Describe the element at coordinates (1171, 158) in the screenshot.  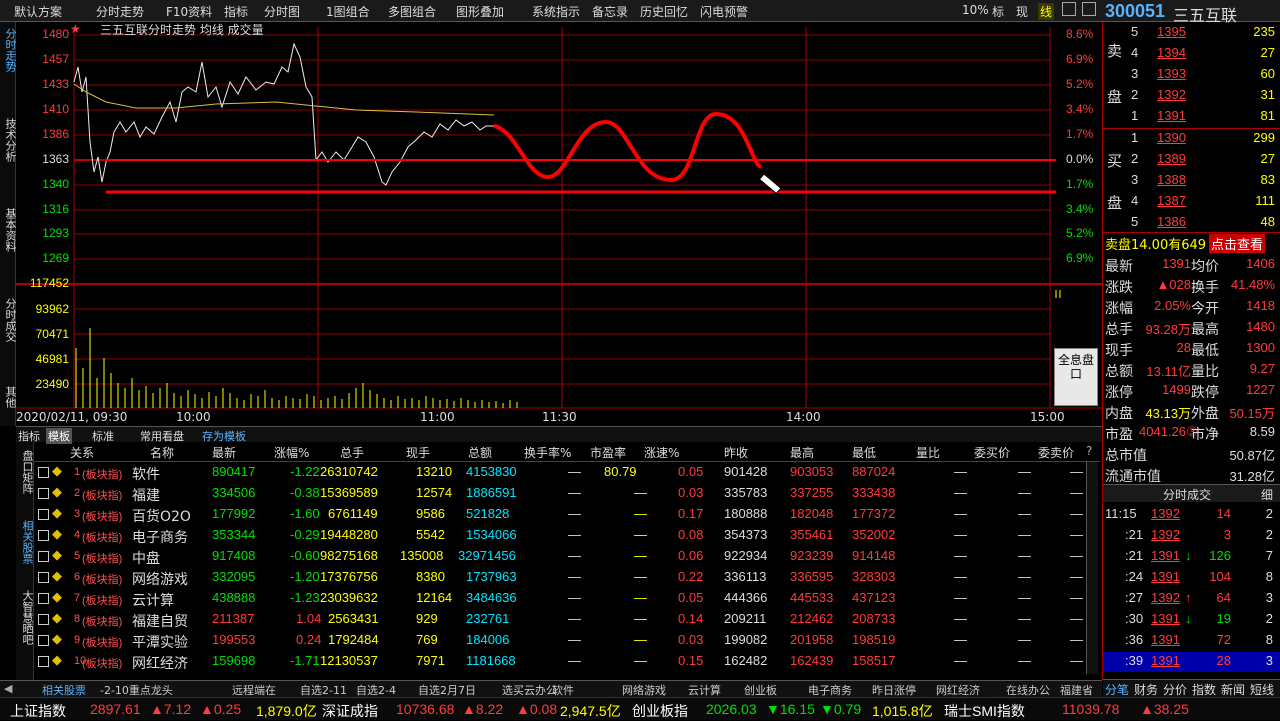
I see `bid-price: 1389` at that location.